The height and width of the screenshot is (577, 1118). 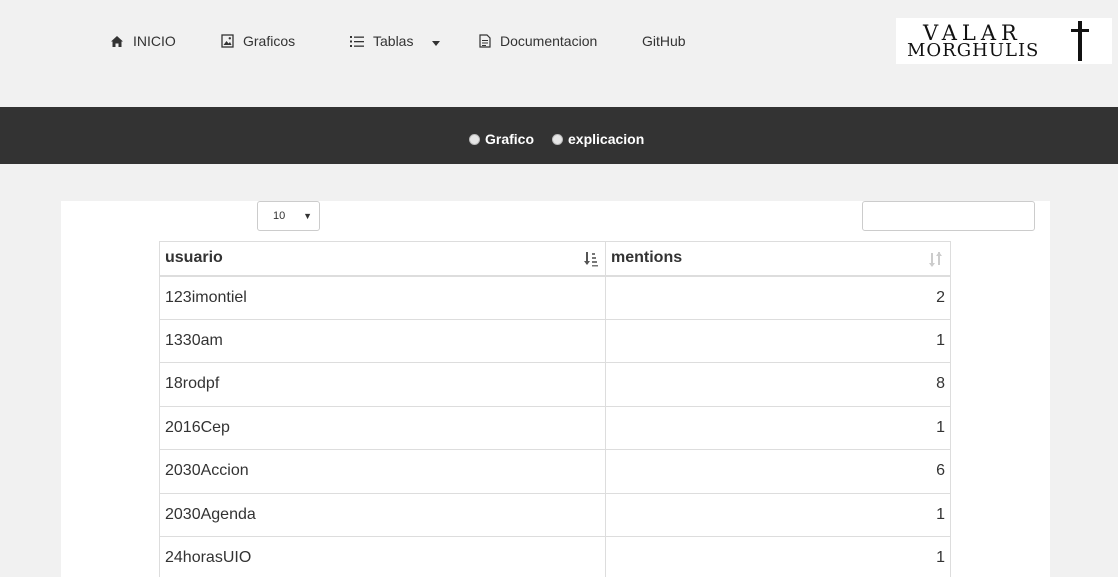 What do you see at coordinates (382, 514) in the screenshot?
I see `cell-usuario: 2030Agenda` at bounding box center [382, 514].